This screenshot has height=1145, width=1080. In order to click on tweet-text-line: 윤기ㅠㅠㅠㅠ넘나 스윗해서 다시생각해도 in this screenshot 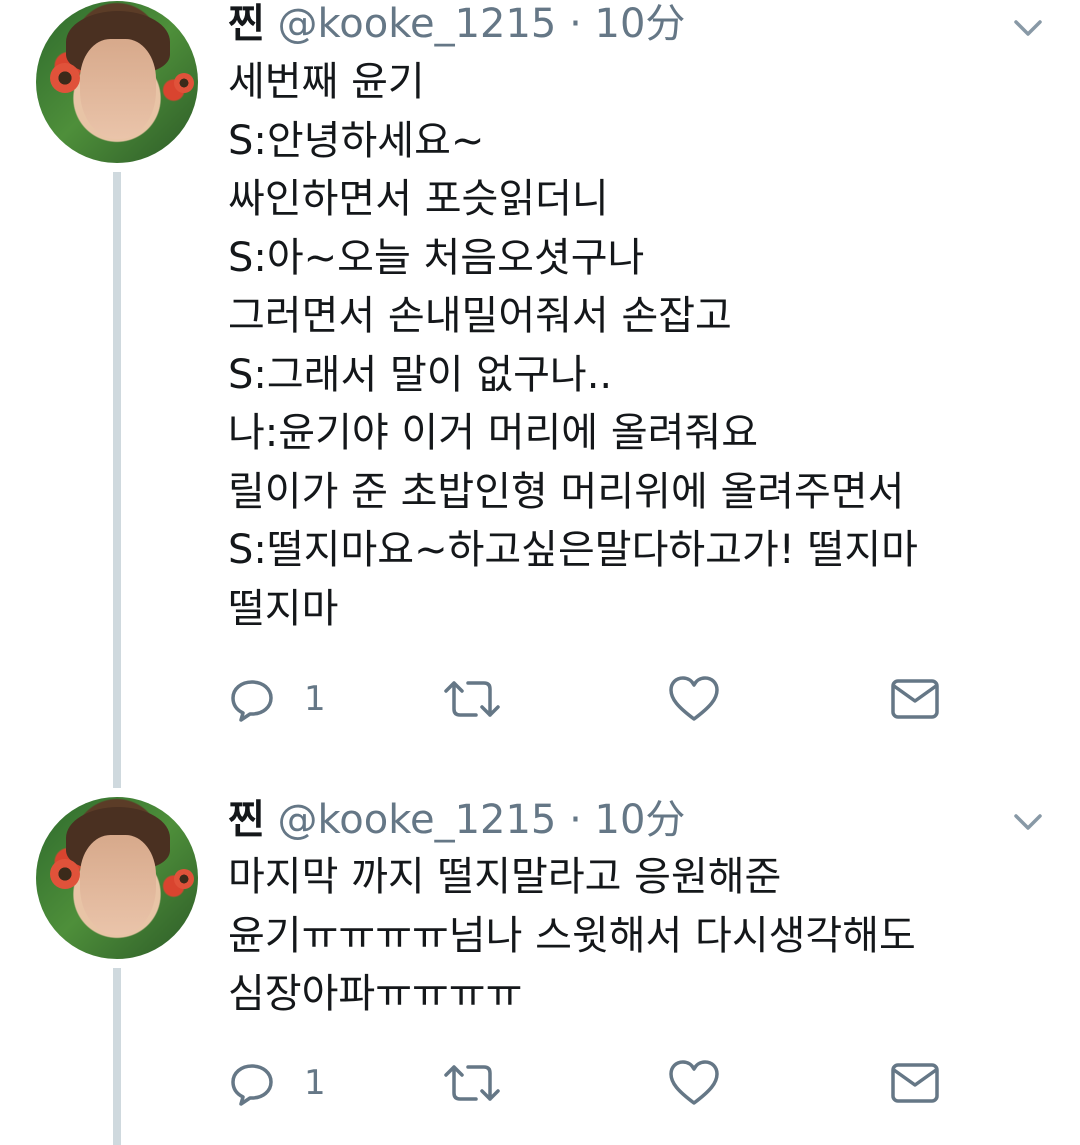, I will do `click(572, 935)`.